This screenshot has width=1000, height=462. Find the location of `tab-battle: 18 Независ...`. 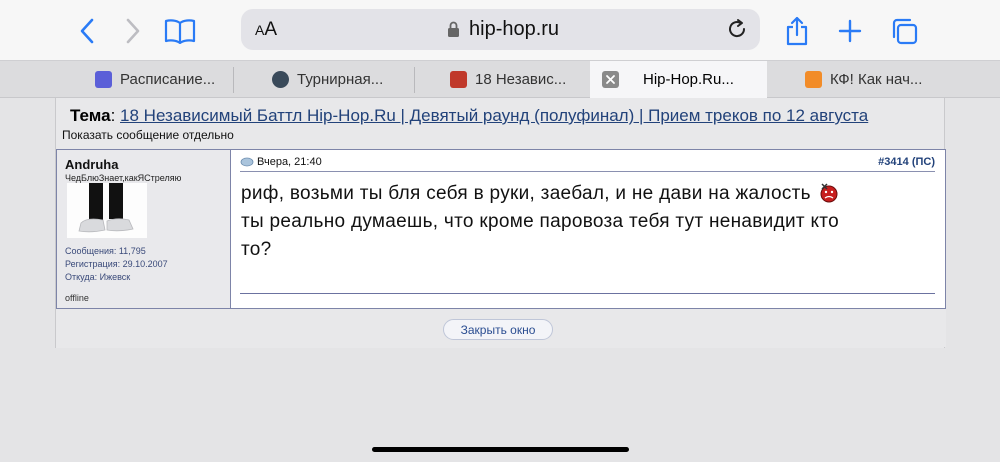

tab-battle: 18 Независ... is located at coordinates (516, 79).